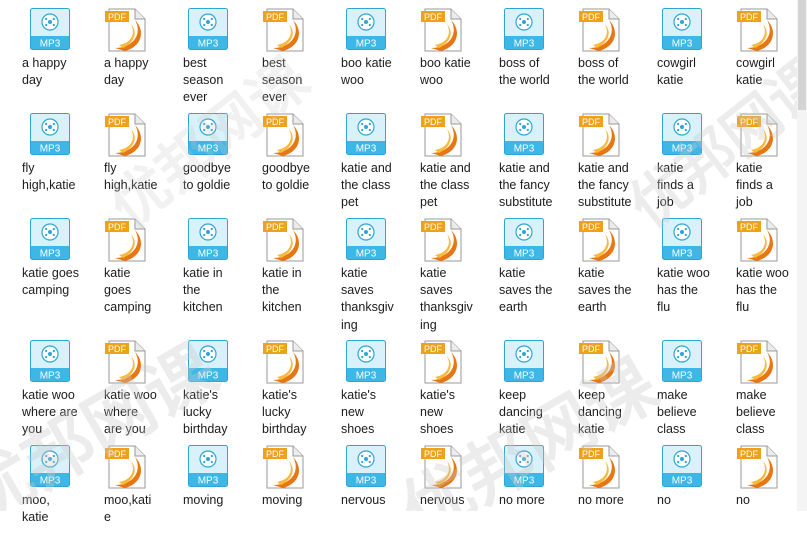 Image resolution: width=807 pixels, height=557 pixels. I want to click on file-item-mp3: MP3 fly high,katie, so click(39, 165).